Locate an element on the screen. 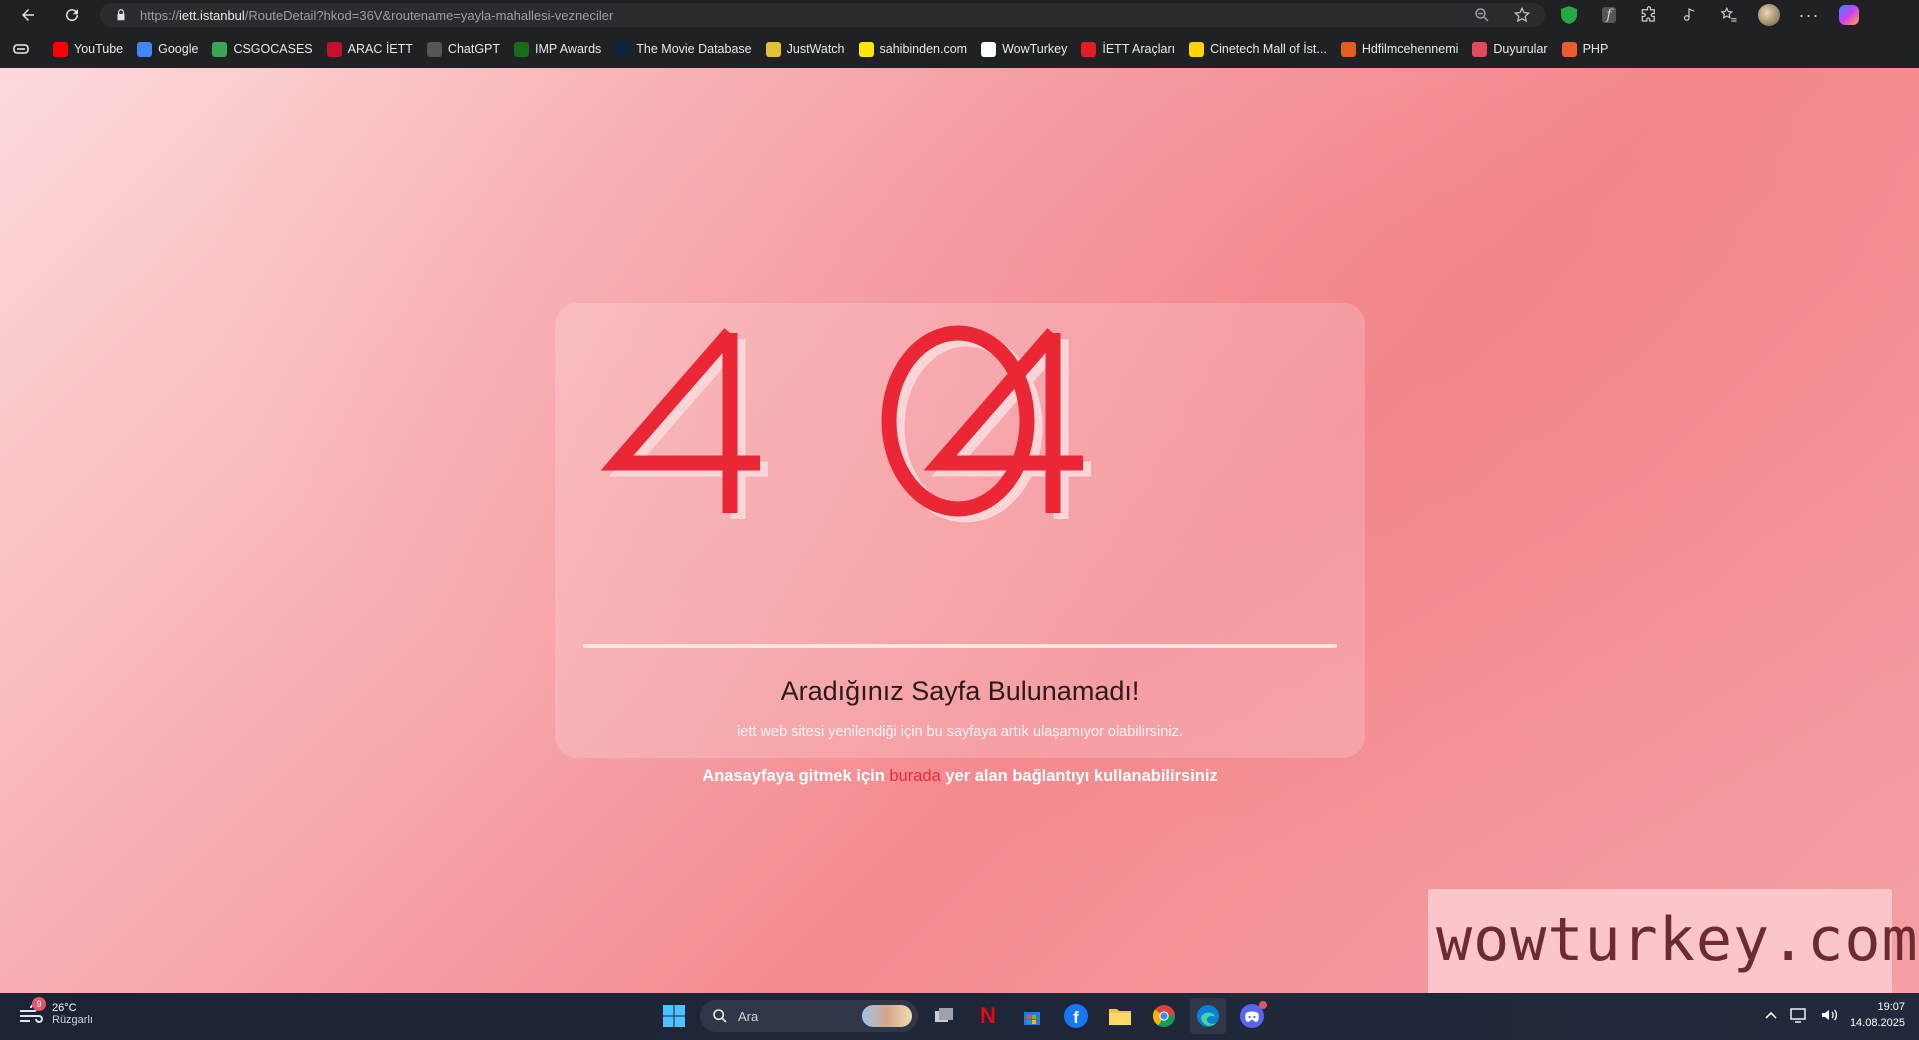  task-view-icon is located at coordinates (944, 1016).